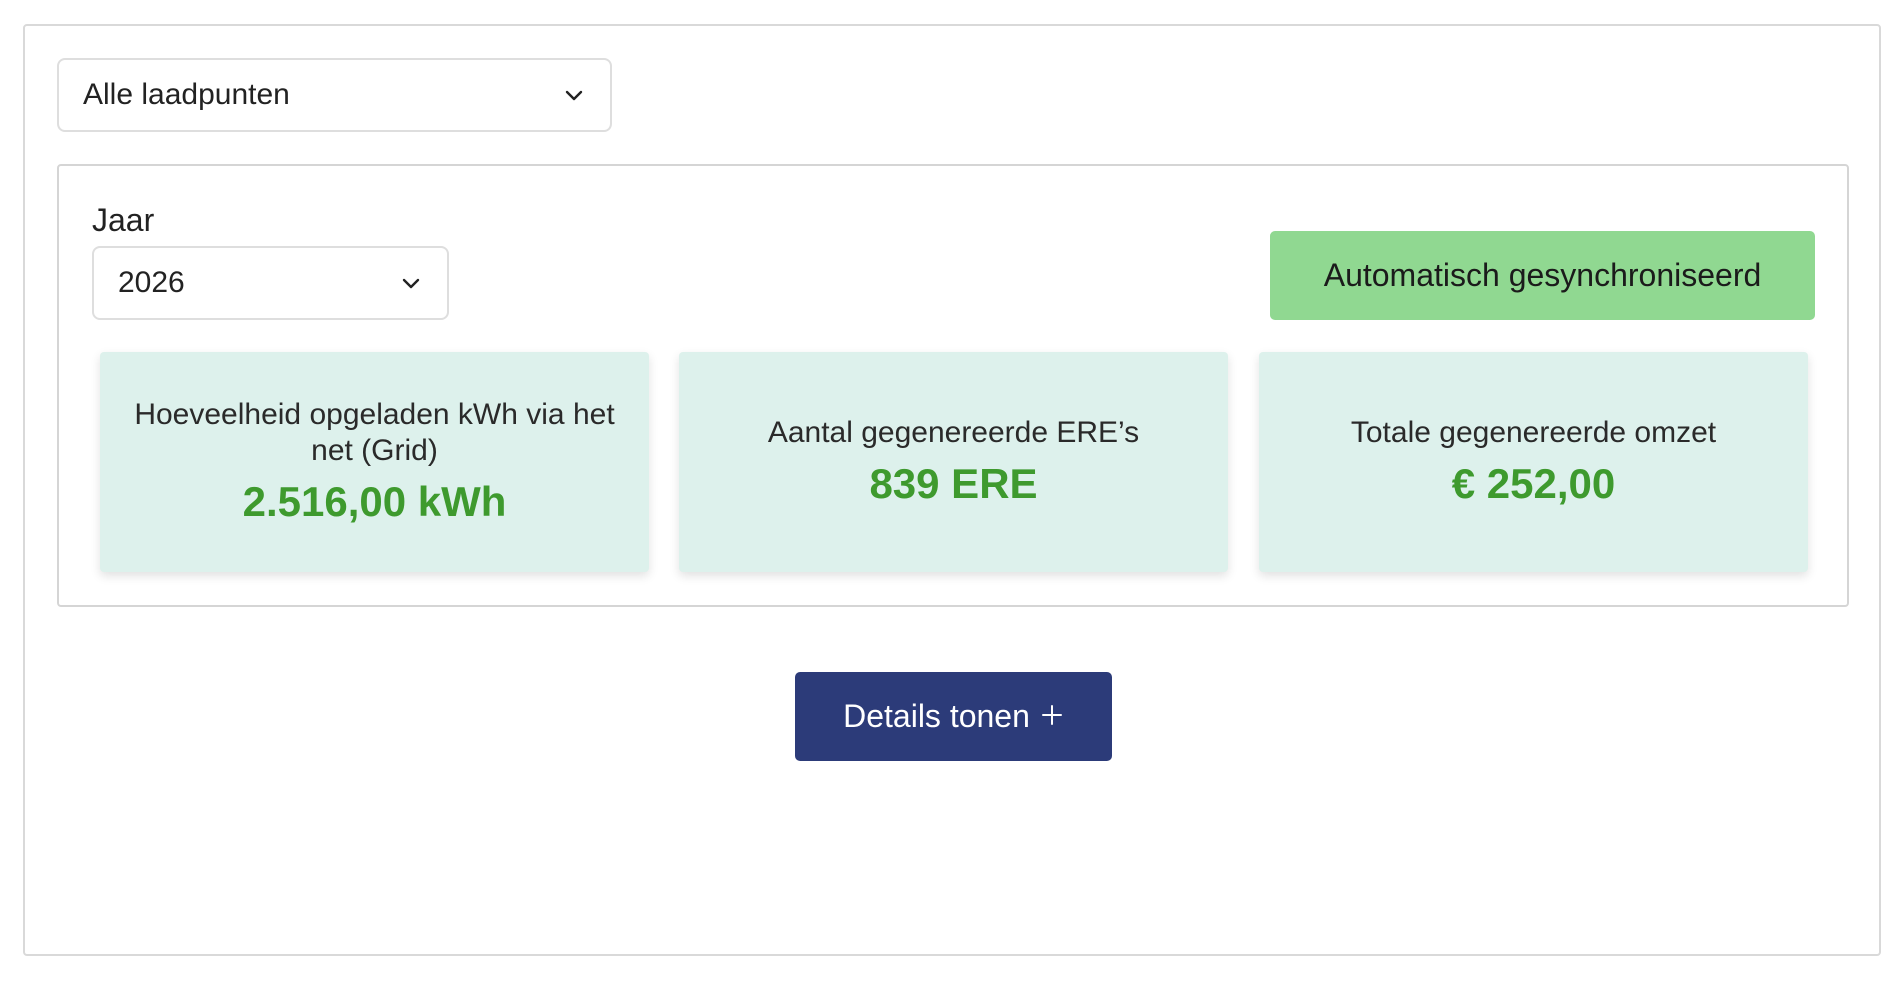  I want to click on stat-card-ere-count: Aantal gegenereerde ERE’s 839 ERE, so click(953, 462).